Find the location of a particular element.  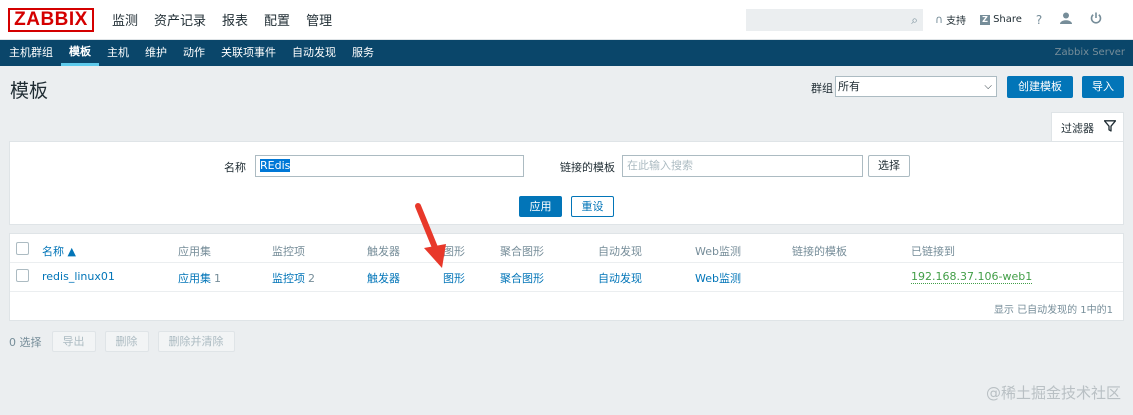

filter-linked-templates-input: 在此输入搜索 is located at coordinates (742, 166).